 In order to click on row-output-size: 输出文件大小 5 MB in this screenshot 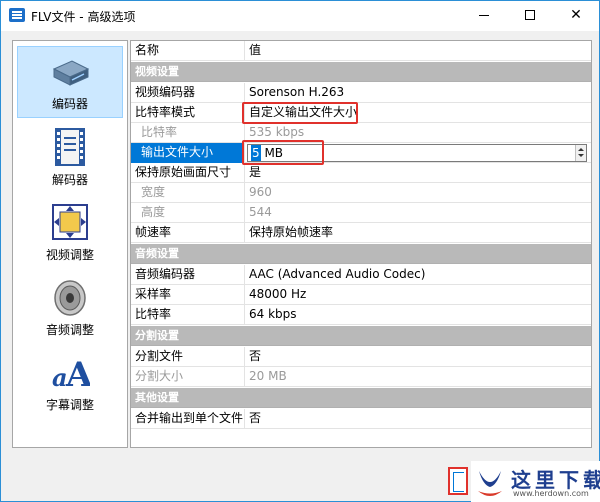, I will do `click(361, 153)`.